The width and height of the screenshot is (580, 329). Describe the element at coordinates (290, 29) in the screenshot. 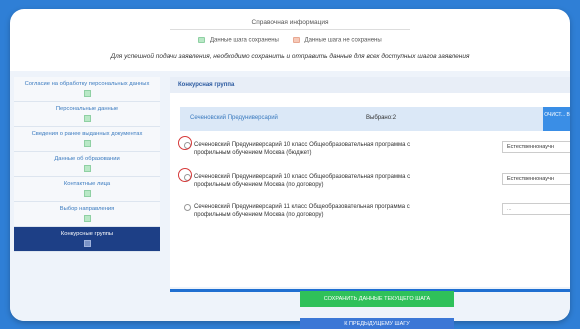

I see `header-divider` at that location.